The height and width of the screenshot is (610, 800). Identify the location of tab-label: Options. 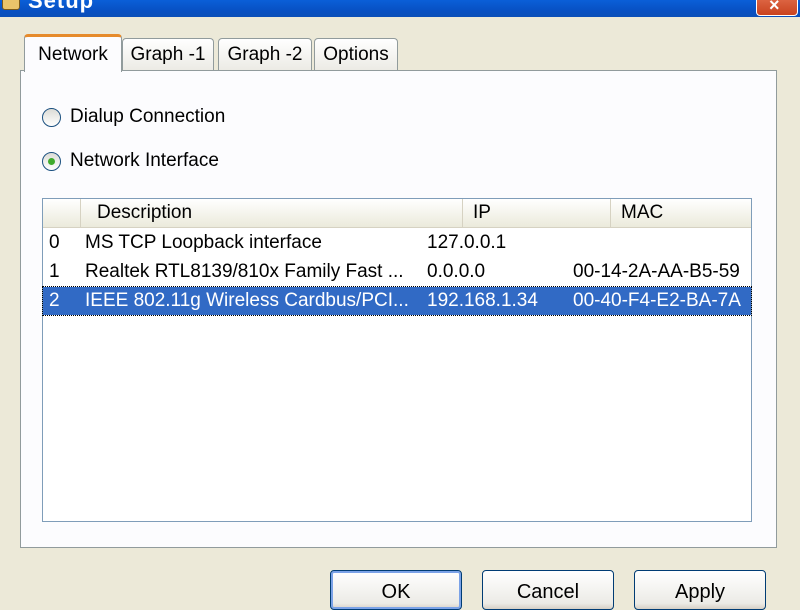
(356, 54).